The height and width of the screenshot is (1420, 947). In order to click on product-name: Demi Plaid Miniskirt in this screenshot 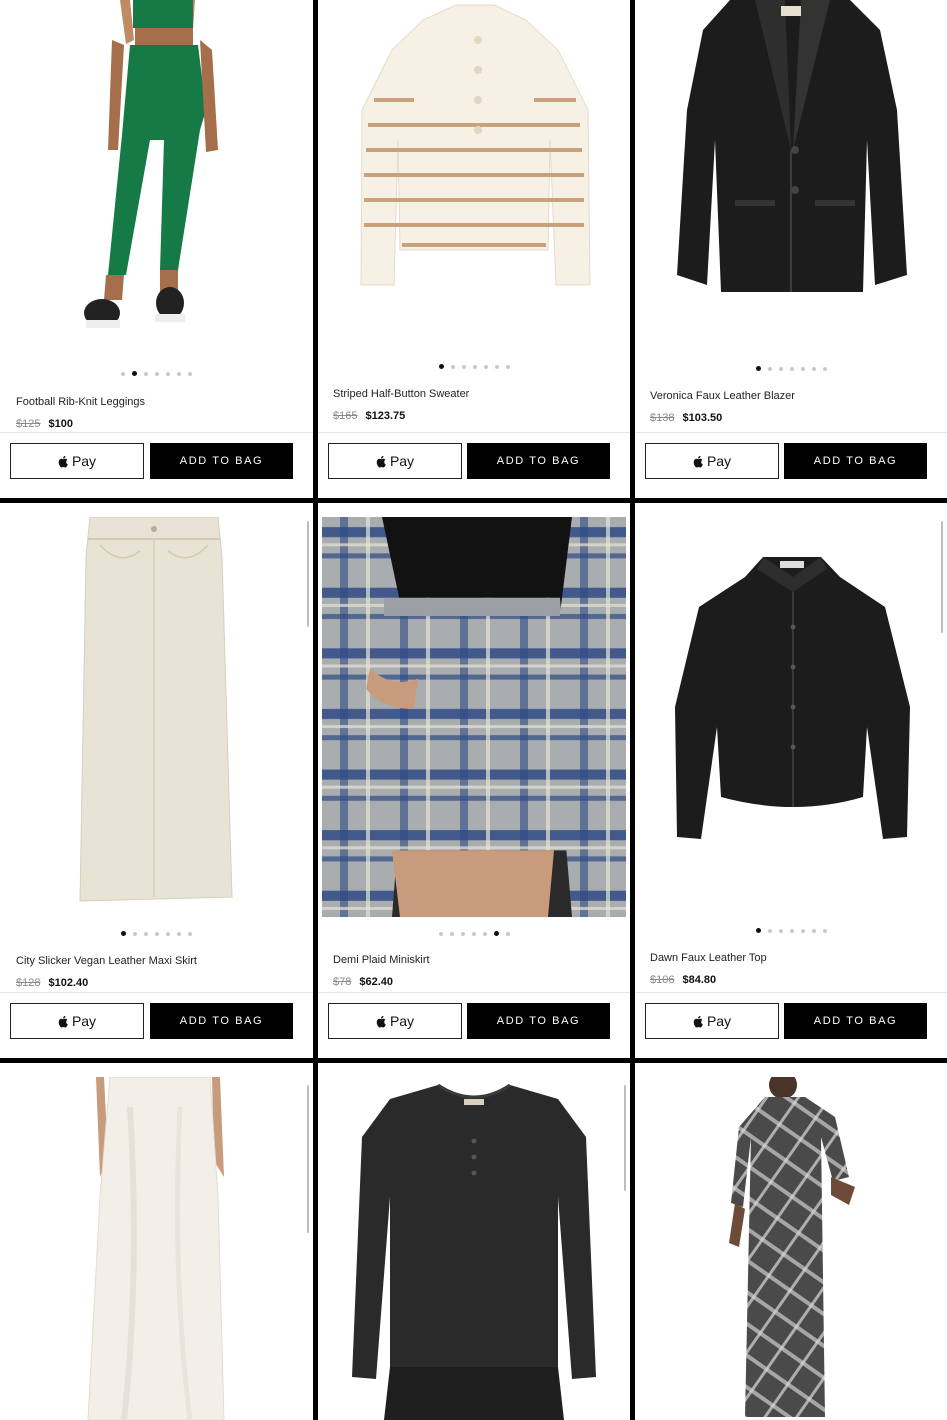, I will do `click(381, 960)`.